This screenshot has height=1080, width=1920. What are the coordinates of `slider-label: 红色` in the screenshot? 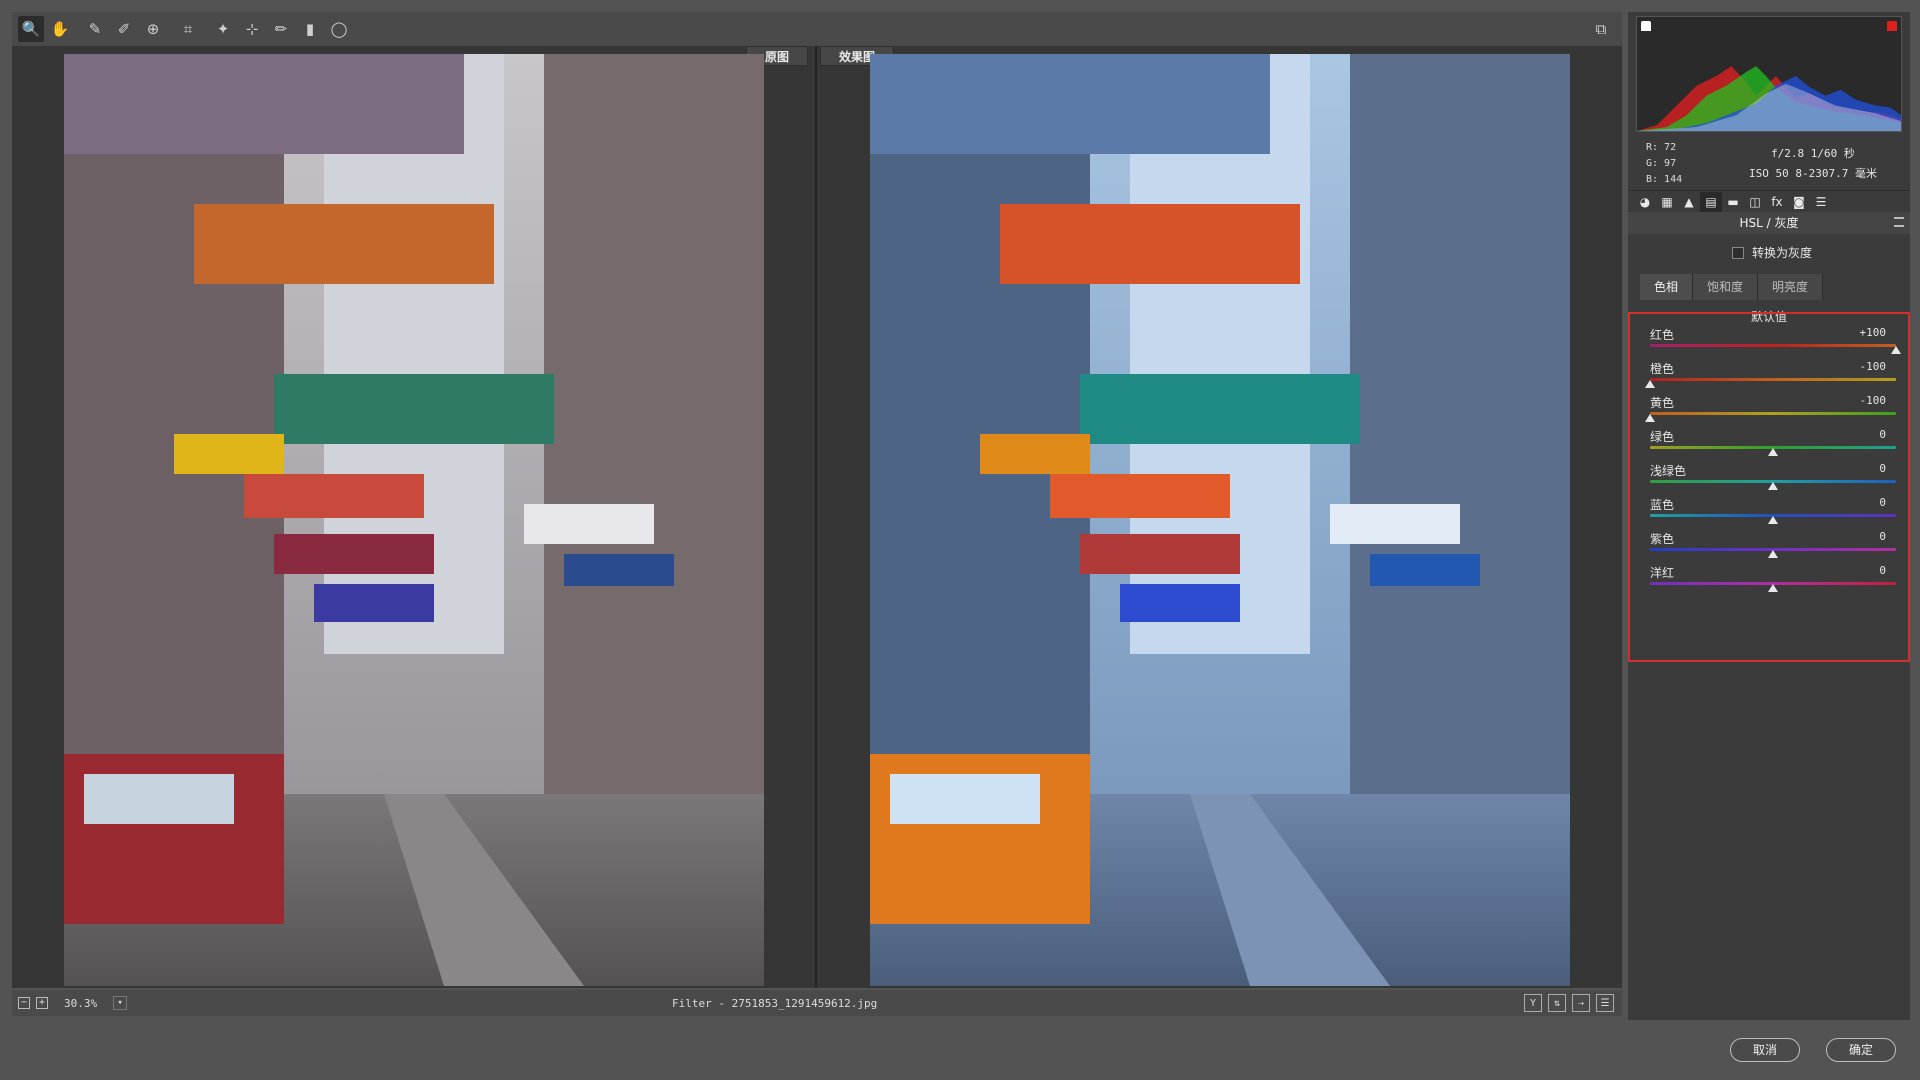 It's located at (1662, 335).